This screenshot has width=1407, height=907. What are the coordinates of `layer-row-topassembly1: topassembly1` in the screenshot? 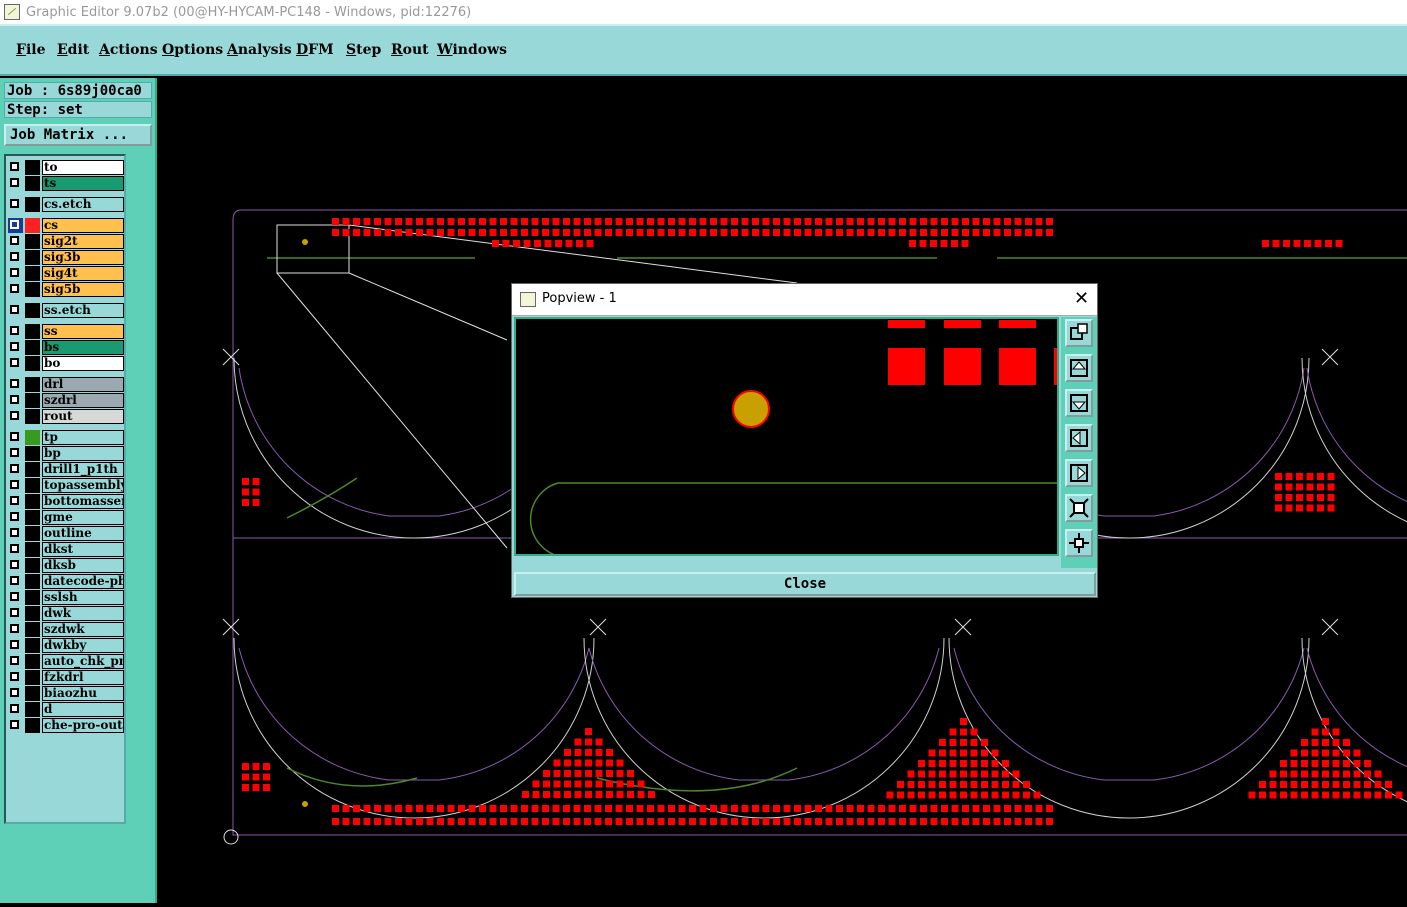 It's located at (66, 485).